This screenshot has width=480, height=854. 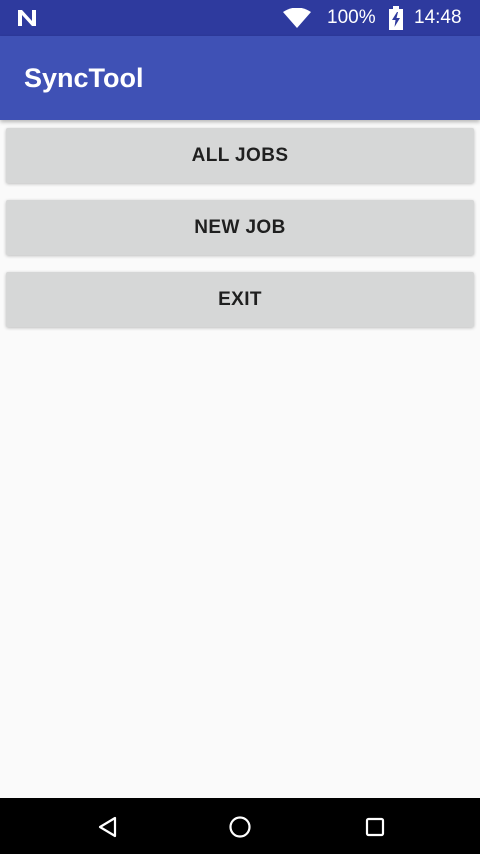 What do you see at coordinates (240, 299) in the screenshot?
I see `exit-button: EXIT` at bounding box center [240, 299].